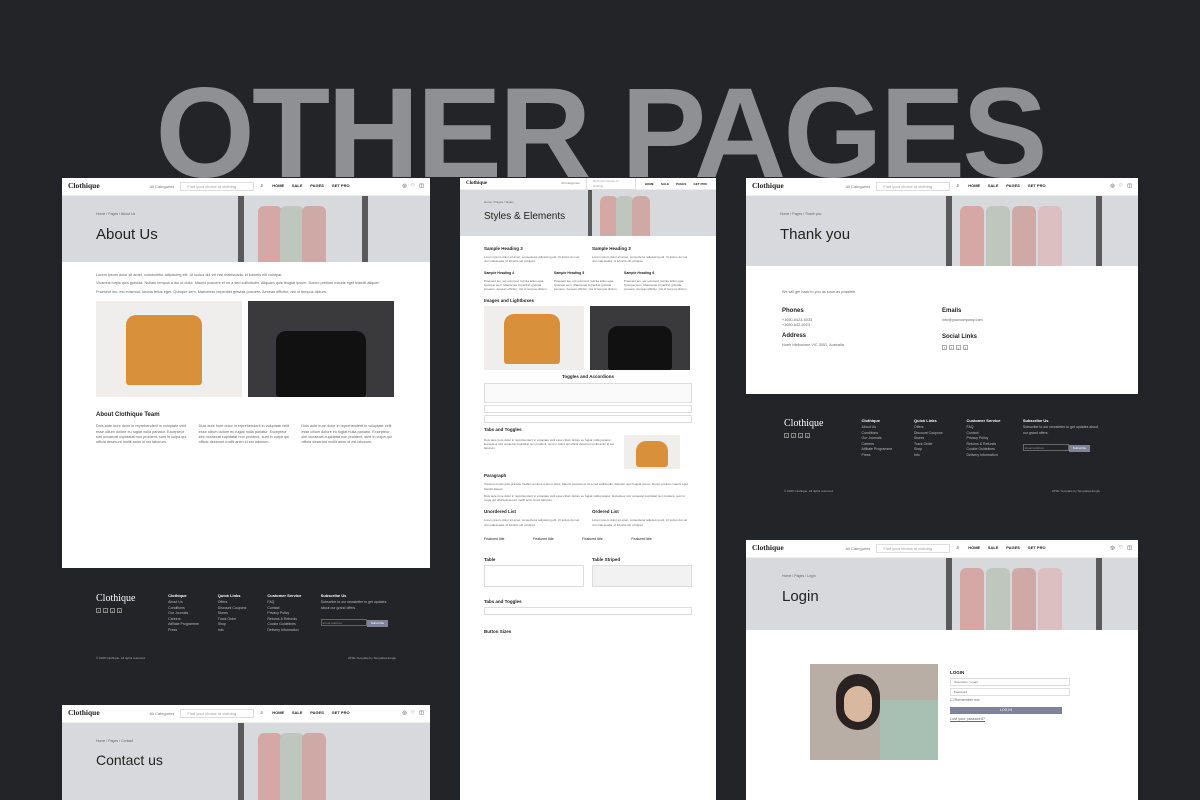  What do you see at coordinates (652, 452) in the screenshot?
I see `tab-image` at bounding box center [652, 452].